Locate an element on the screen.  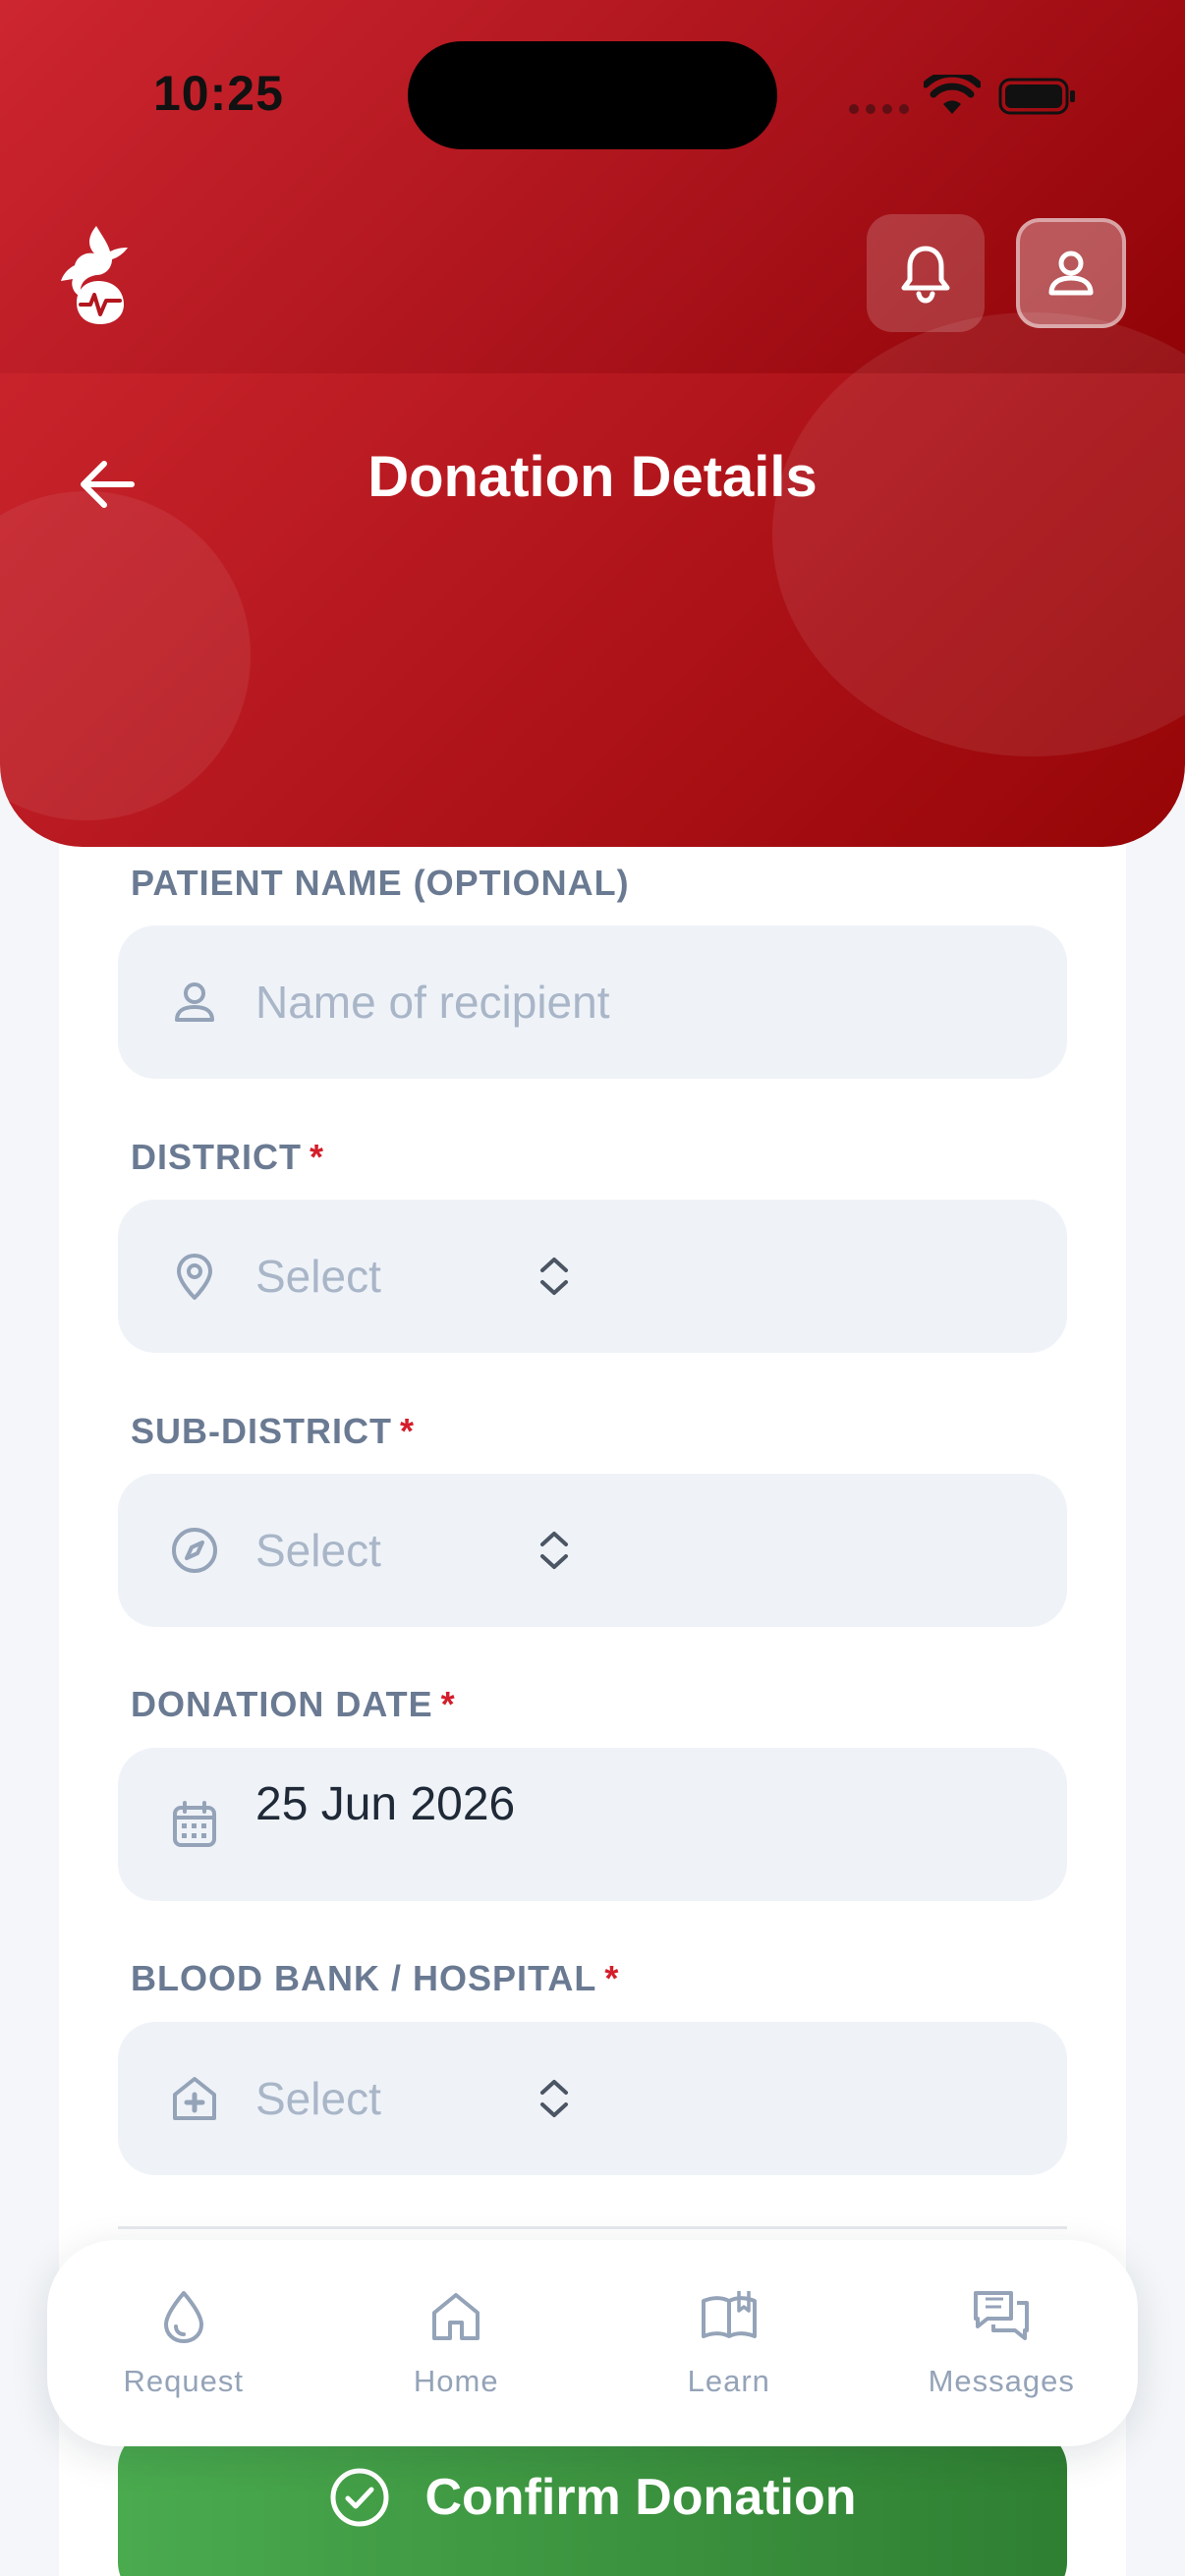
drop-icon is located at coordinates (183, 2317).